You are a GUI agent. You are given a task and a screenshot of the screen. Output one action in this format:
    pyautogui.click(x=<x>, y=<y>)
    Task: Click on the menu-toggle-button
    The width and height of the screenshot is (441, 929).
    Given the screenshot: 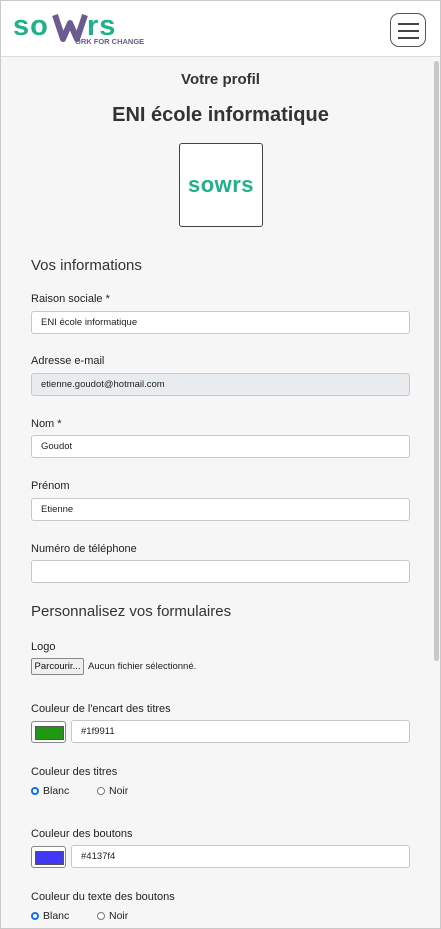 What is the action you would take?
    pyautogui.click(x=408, y=30)
    